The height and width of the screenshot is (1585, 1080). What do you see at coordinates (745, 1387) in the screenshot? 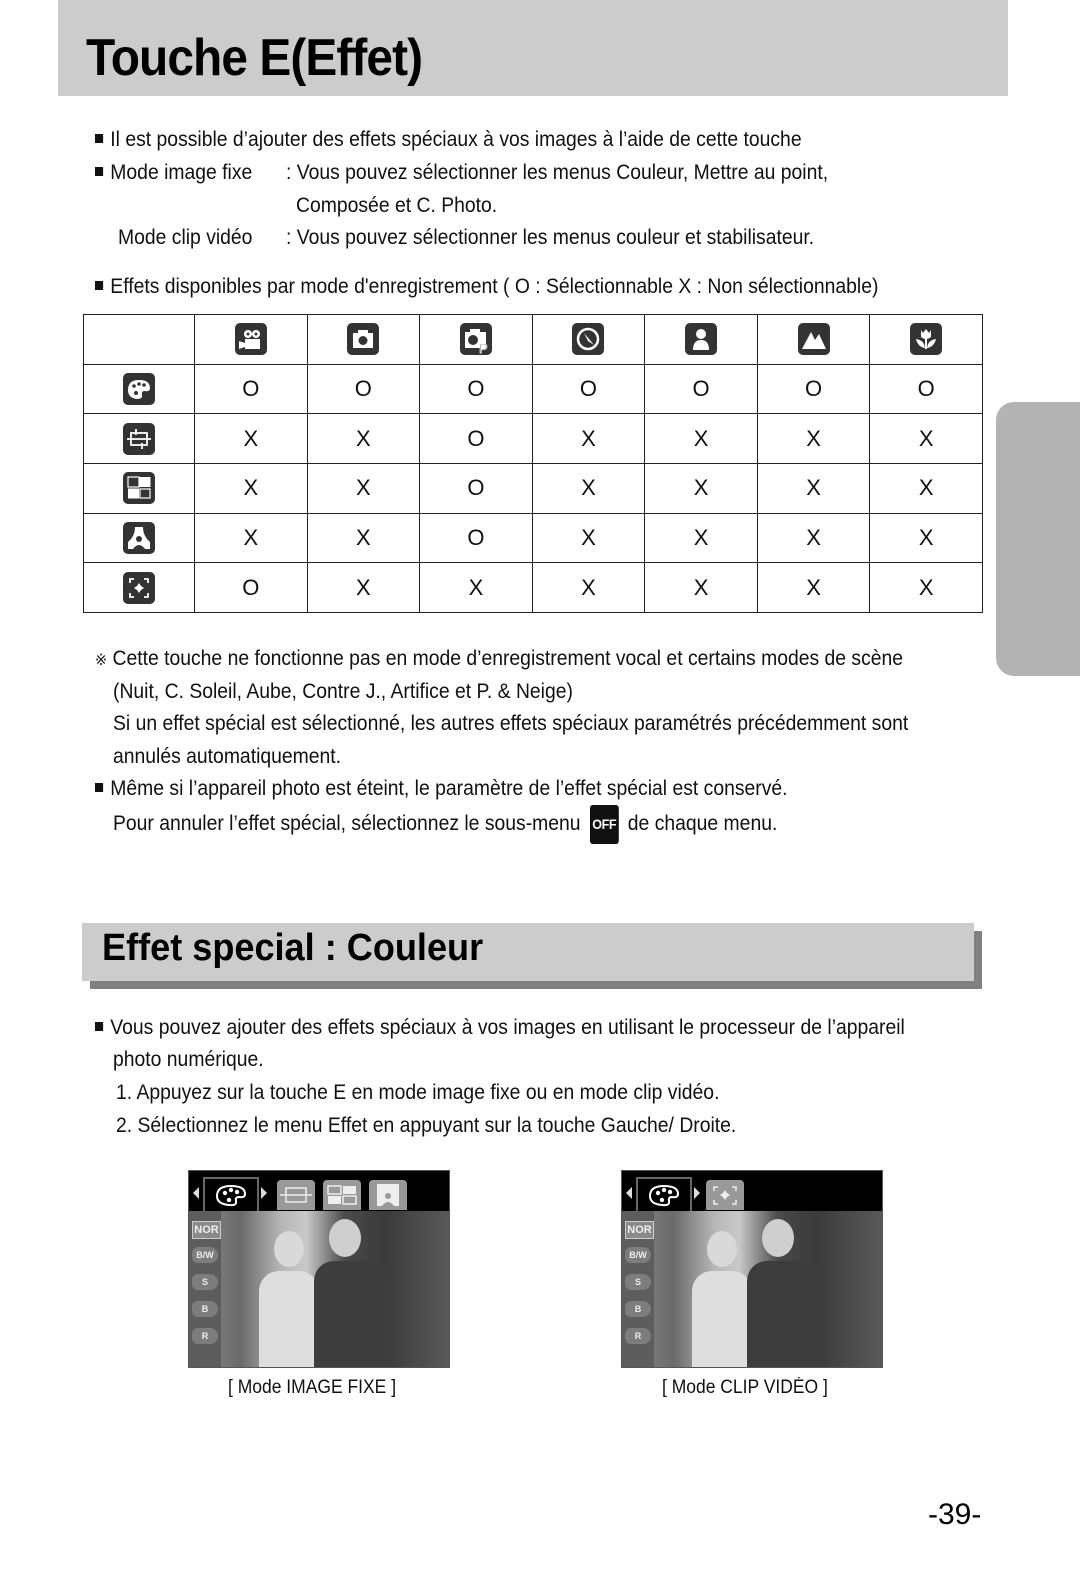
I see `caption-video: [ Mode CLIP VIDÉO ]` at bounding box center [745, 1387].